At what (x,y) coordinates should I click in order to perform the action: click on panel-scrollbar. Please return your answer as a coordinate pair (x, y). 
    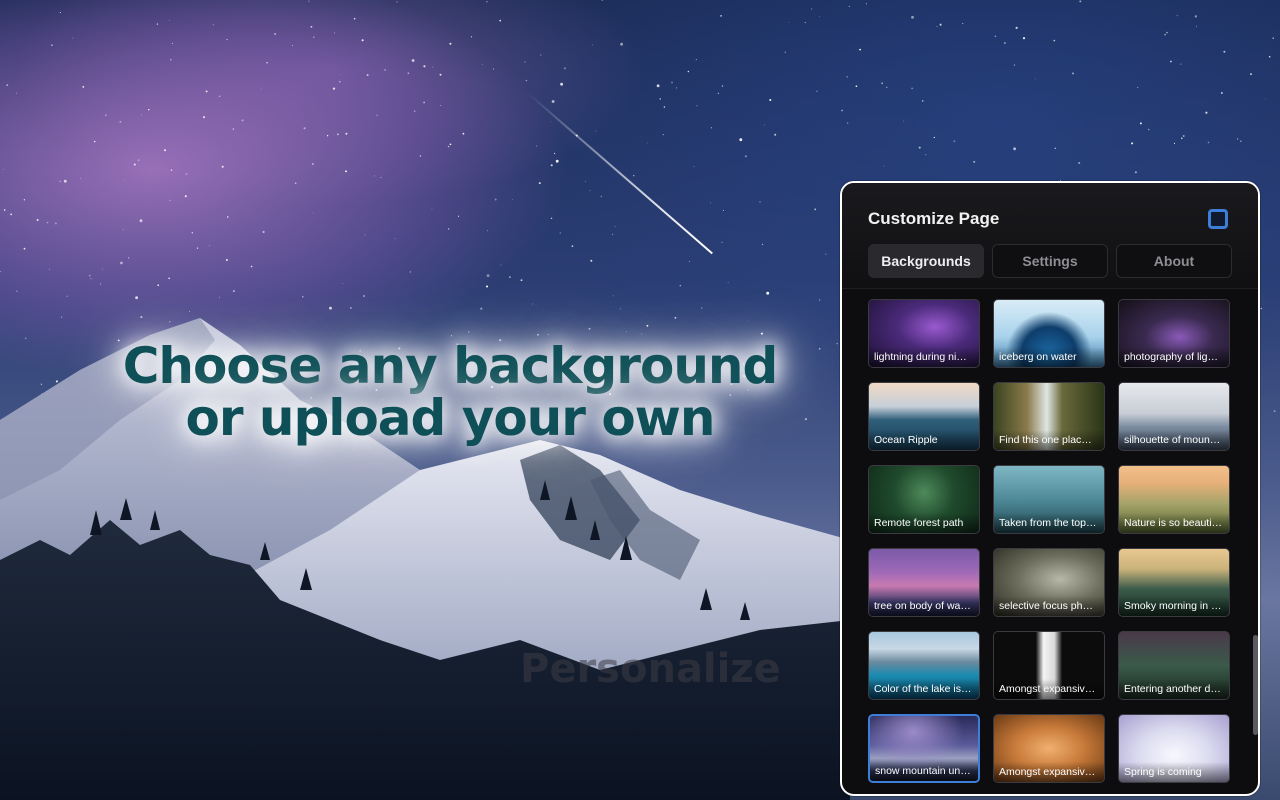
    Looking at the image, I should click on (1255, 685).